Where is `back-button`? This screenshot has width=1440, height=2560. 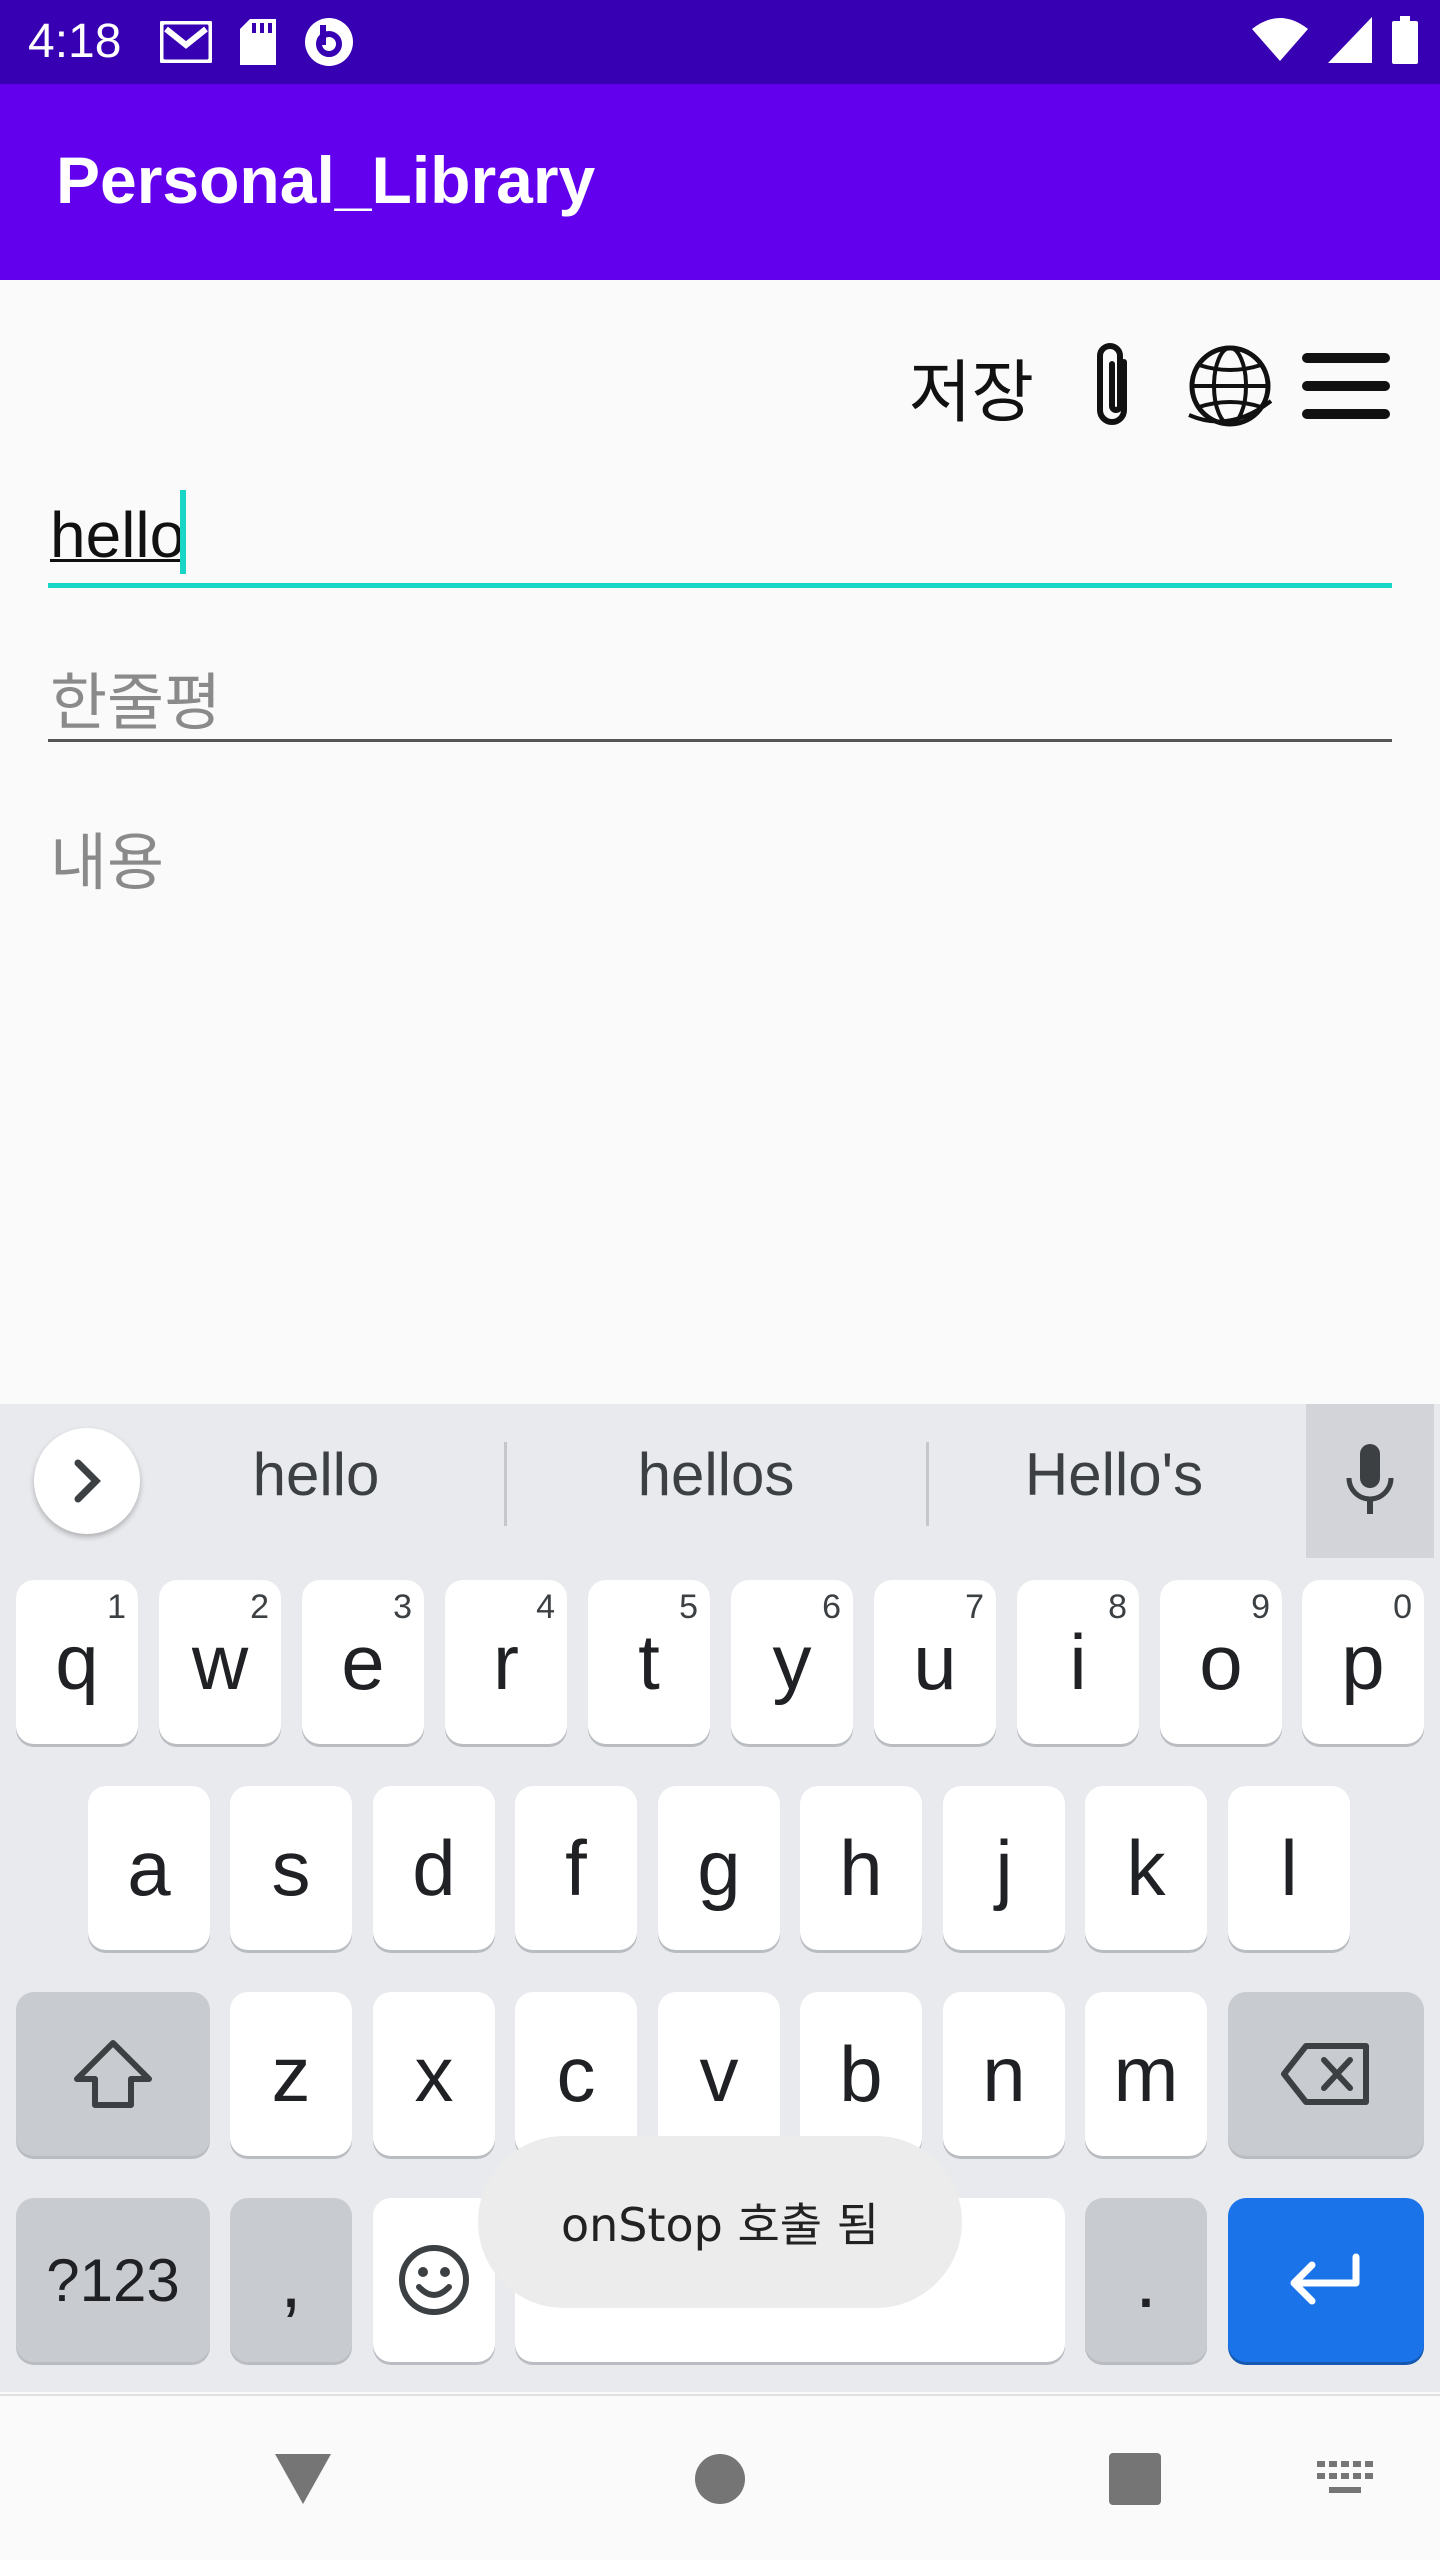
back-button is located at coordinates (303, 2479).